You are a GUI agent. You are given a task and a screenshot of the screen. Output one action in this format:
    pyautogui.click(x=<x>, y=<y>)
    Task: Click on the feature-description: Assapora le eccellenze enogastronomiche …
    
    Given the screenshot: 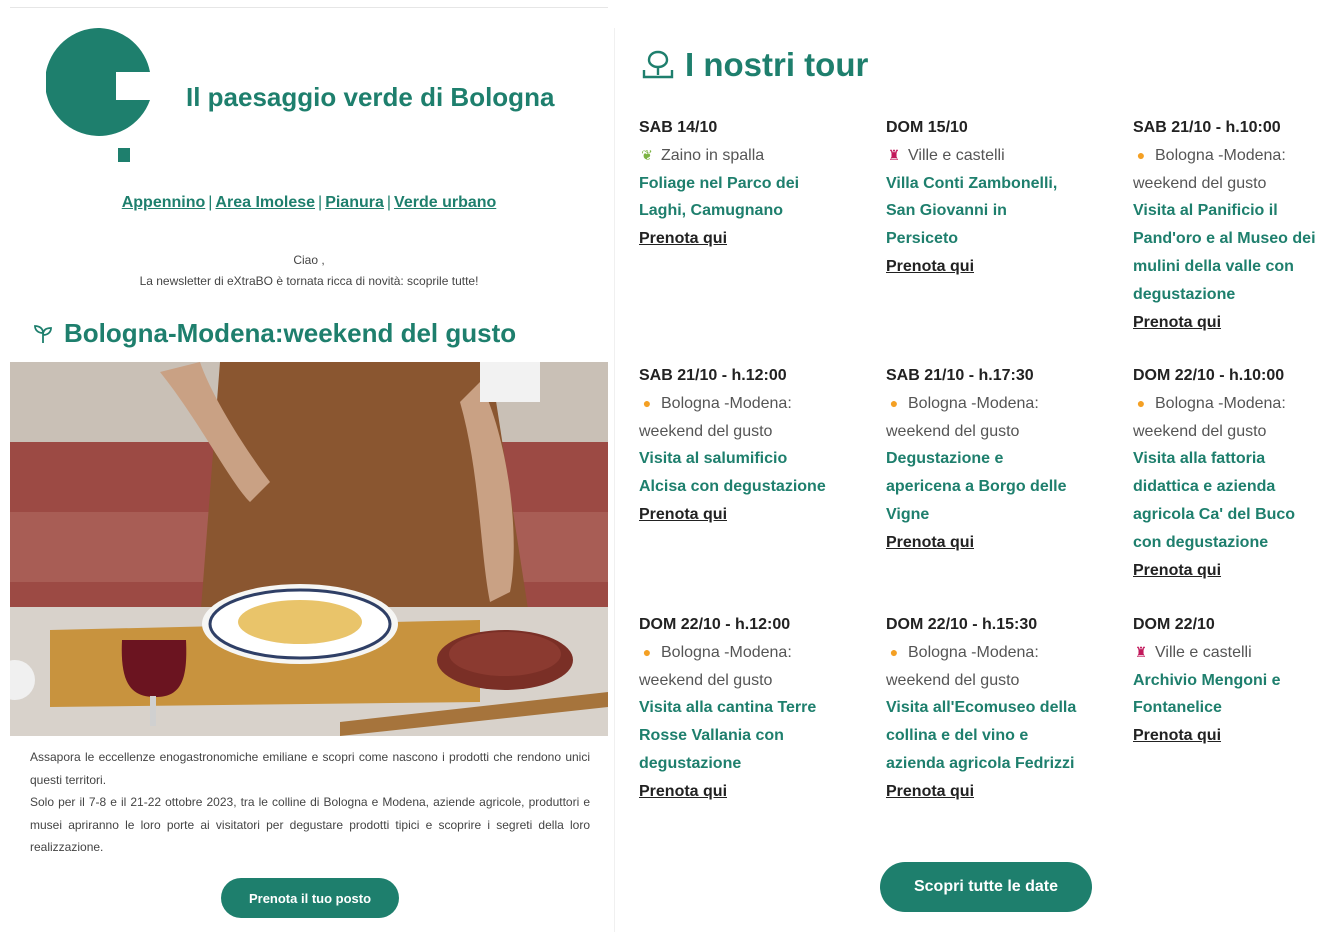 What is the action you would take?
    pyautogui.click(x=310, y=802)
    